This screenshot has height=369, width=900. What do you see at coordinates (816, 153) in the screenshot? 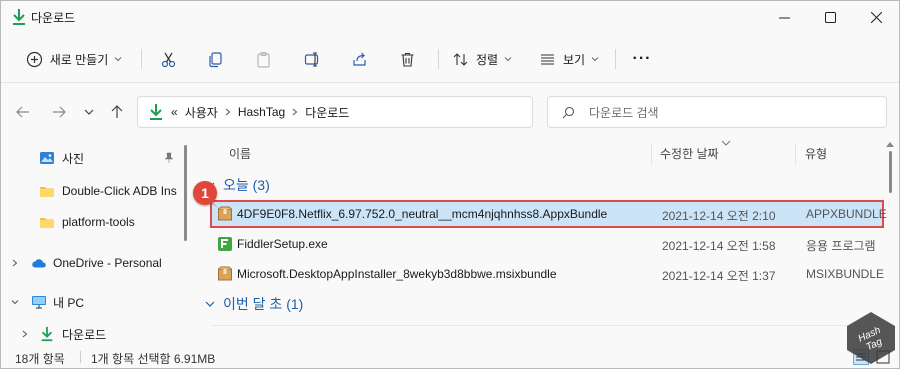
I see `column-header-type: 유형` at bounding box center [816, 153].